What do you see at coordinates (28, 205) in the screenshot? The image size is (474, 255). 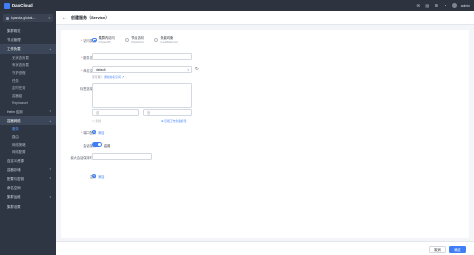 I see `sidebar-item: 集群设置` at bounding box center [28, 205].